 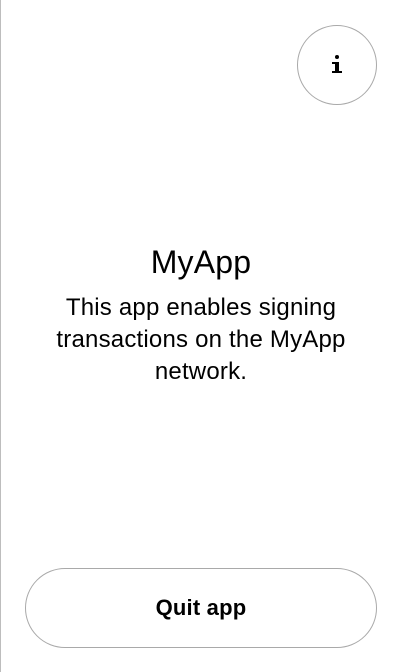 I want to click on info-icon-serif-bottom, so click(x=337, y=72).